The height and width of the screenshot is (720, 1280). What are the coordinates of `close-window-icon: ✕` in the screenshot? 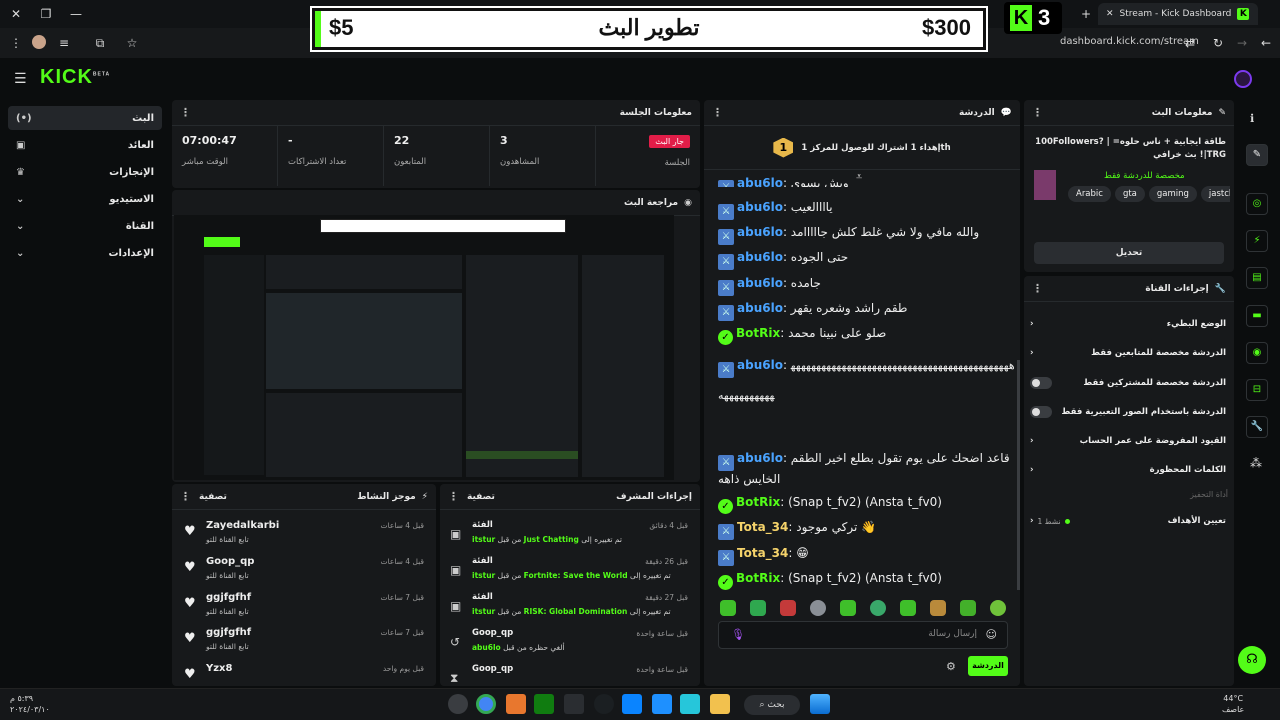 It's located at (16, 14).